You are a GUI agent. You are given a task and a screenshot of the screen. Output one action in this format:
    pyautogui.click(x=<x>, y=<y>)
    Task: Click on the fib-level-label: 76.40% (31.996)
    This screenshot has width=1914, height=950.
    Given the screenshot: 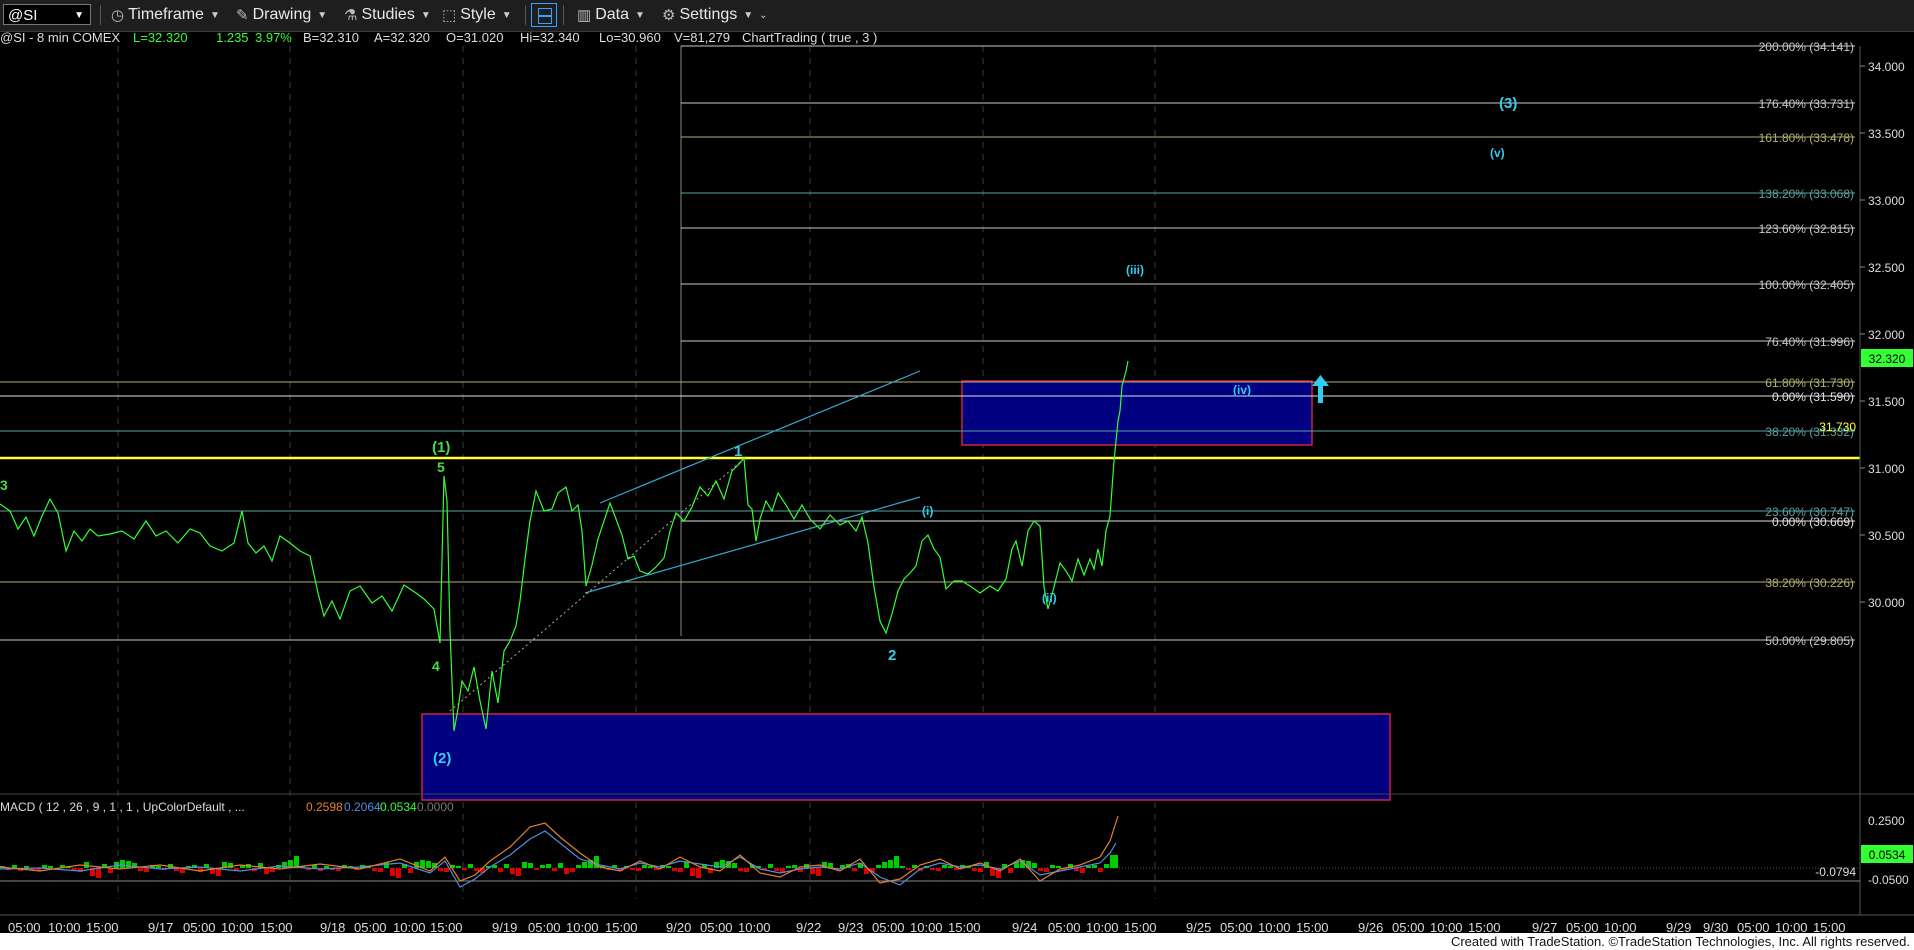 What is the action you would take?
    pyautogui.click(x=1809, y=342)
    